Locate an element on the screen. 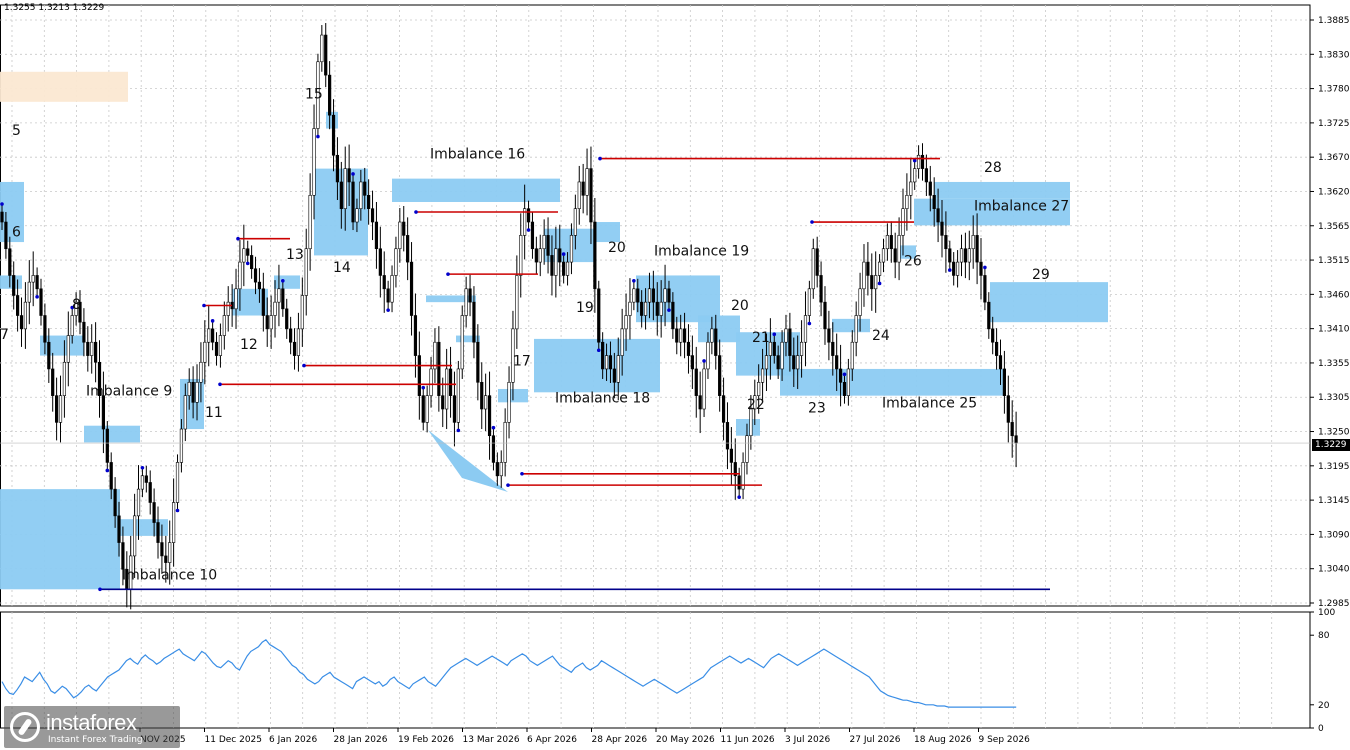 Image resolution: width=1350 pixels, height=750 pixels. brand-mark-icon is located at coordinates (25, 727).